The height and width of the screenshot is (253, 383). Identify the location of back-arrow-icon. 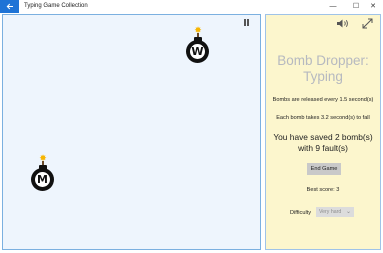
(9, 6).